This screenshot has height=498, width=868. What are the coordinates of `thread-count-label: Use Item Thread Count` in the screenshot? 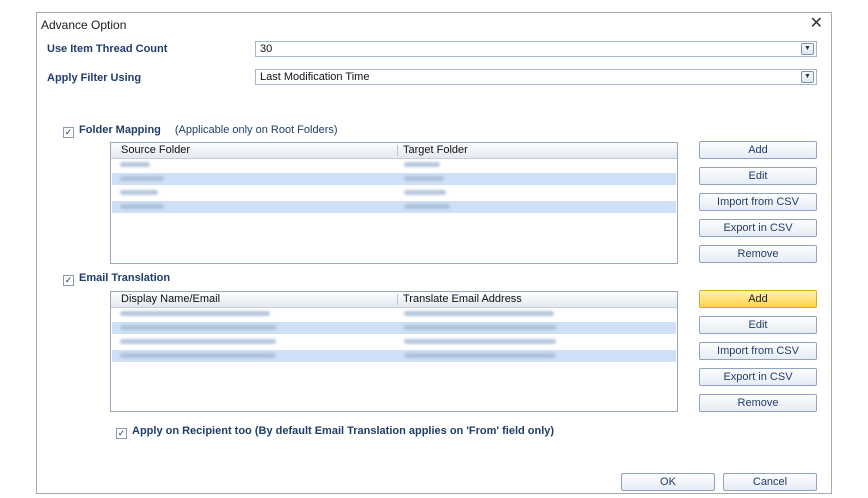 It's located at (107, 49).